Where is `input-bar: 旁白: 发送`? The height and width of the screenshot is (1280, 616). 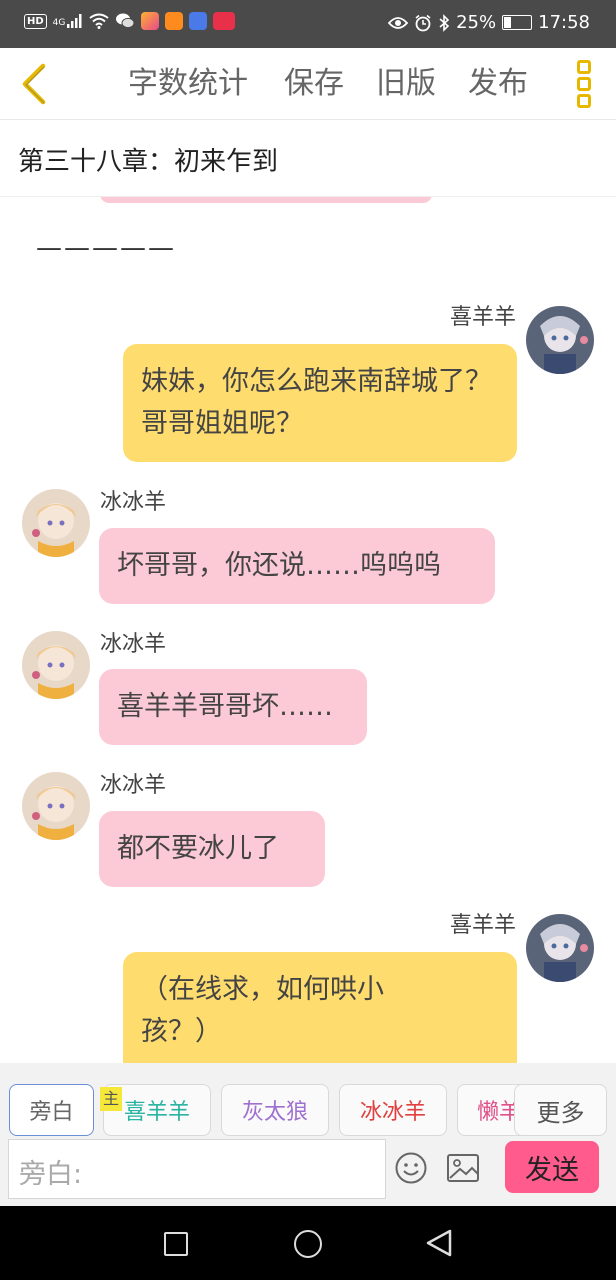
input-bar: 旁白: 发送 is located at coordinates (308, 1172).